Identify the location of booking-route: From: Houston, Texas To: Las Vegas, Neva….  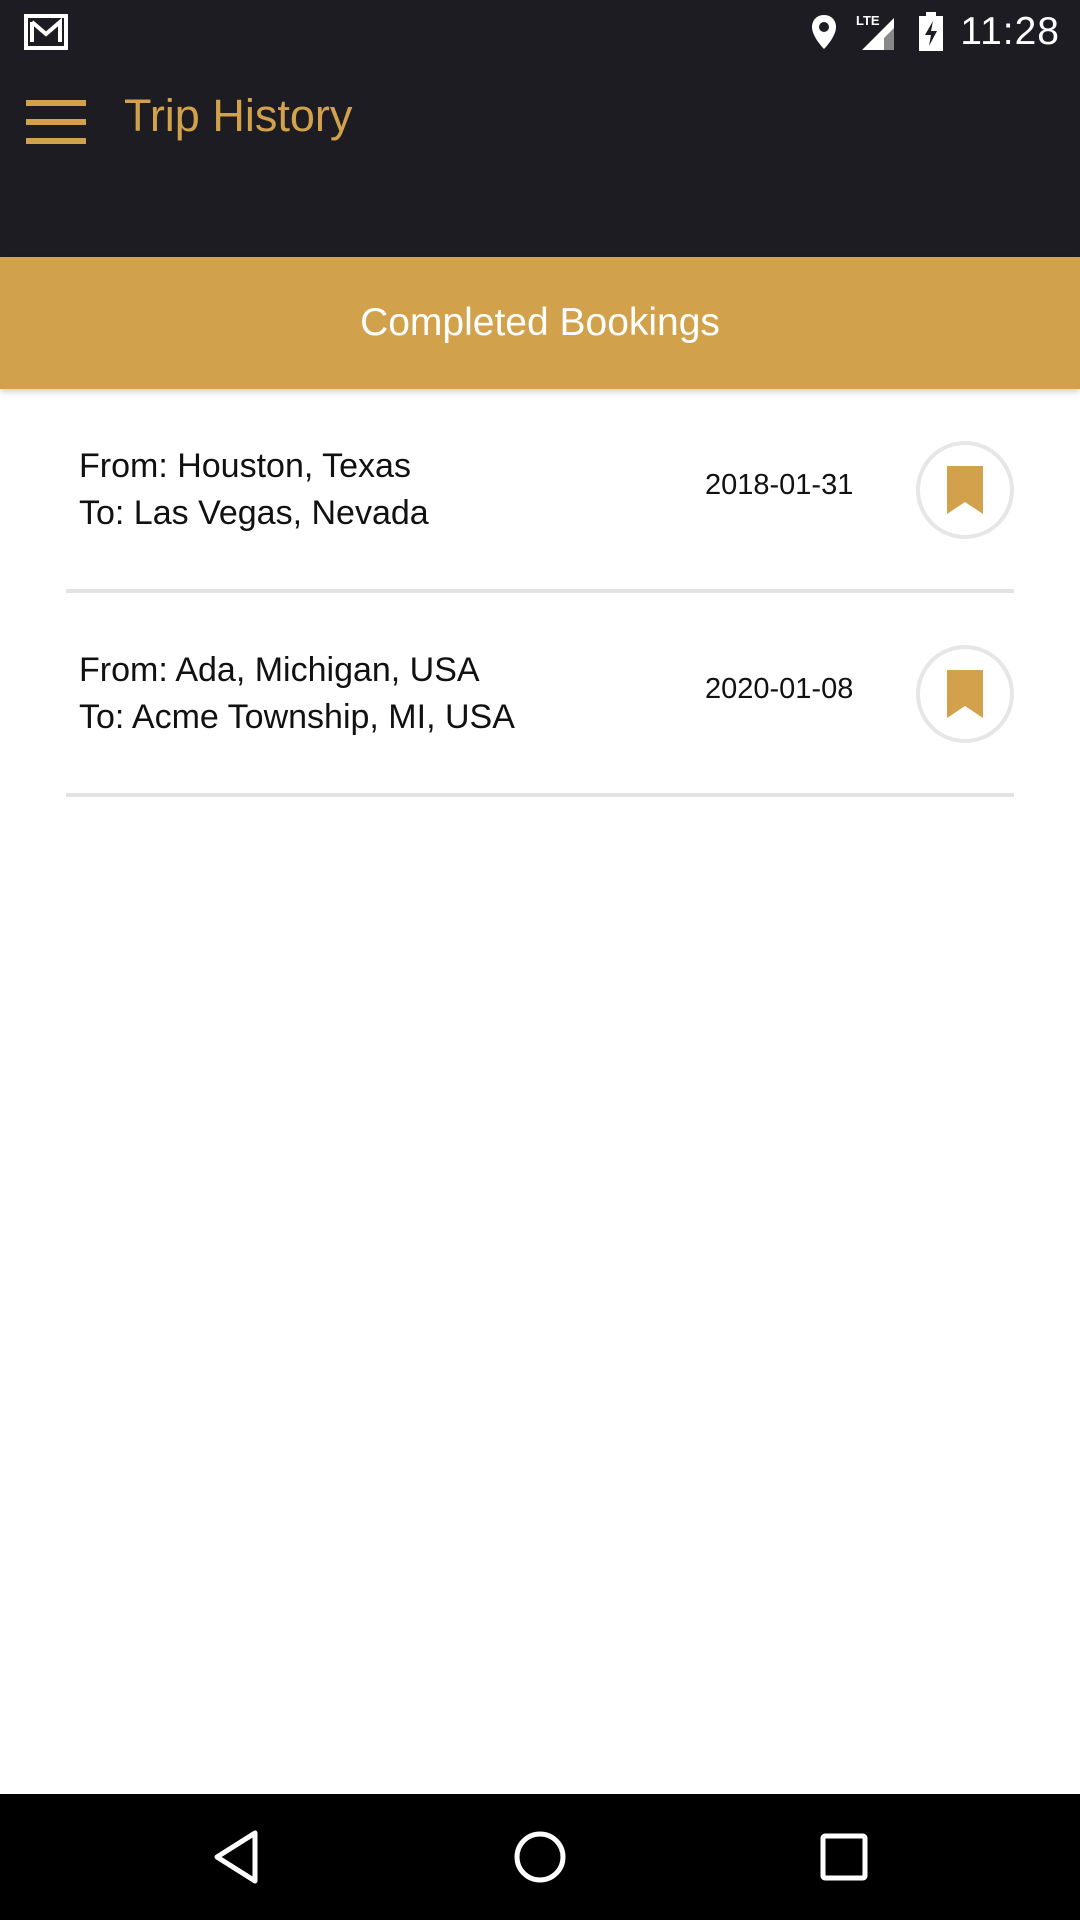
(254, 490).